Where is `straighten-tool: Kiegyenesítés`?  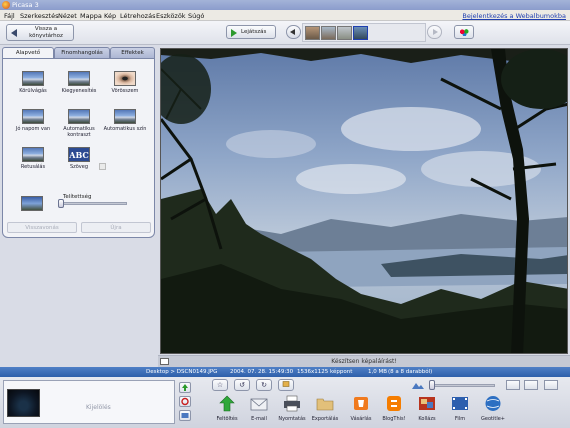
straighten-tool: Kiegyenesítés is located at coordinates (79, 85).